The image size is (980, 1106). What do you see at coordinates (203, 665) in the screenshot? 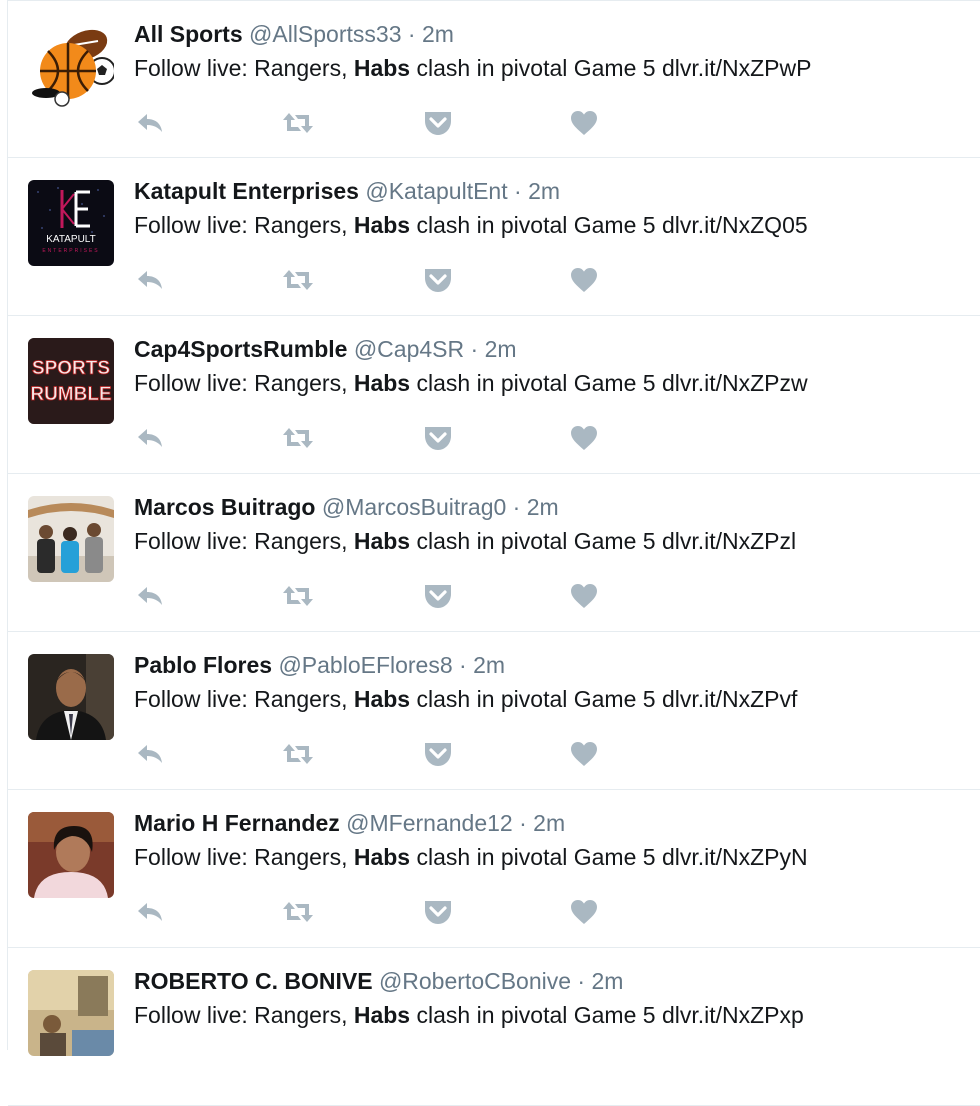
I see `fullname: Pablo Flores` at bounding box center [203, 665].